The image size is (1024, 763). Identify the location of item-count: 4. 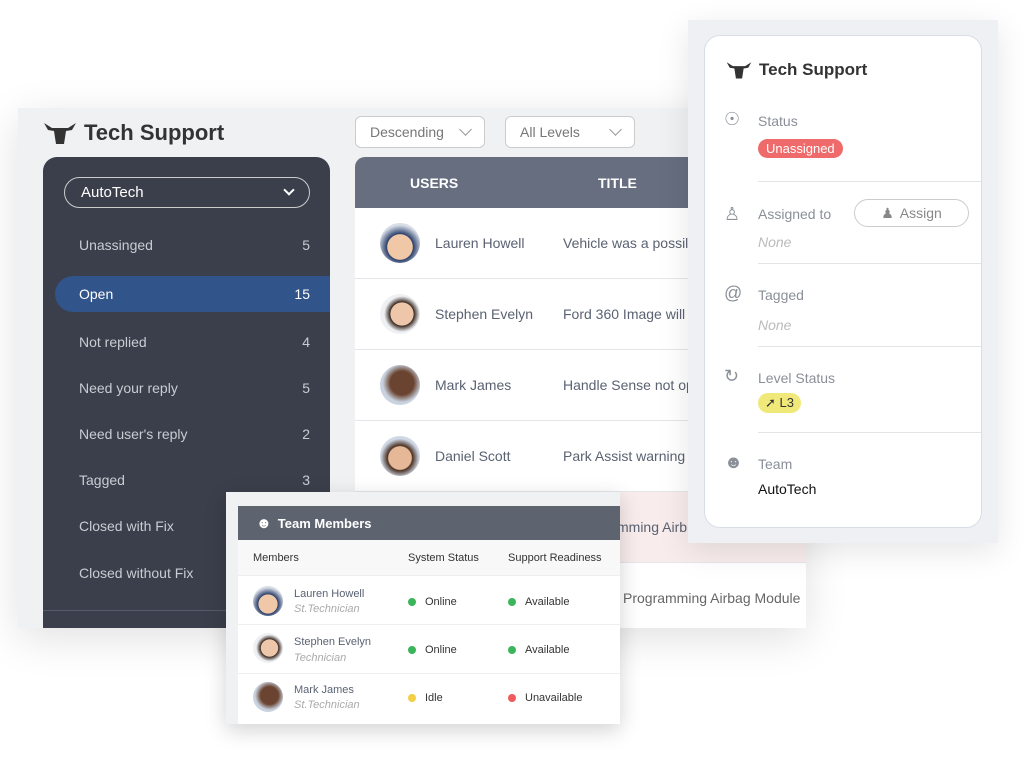
(306, 342).